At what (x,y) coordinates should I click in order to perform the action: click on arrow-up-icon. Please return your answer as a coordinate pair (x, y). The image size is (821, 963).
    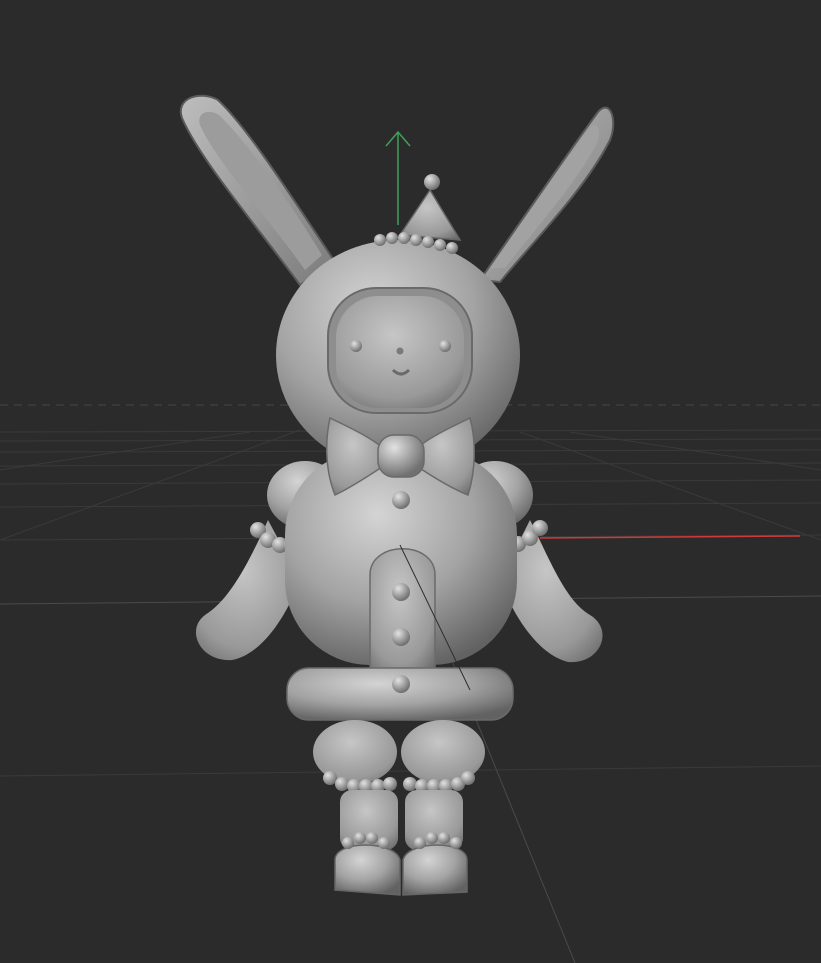
    Looking at the image, I should click on (398, 177).